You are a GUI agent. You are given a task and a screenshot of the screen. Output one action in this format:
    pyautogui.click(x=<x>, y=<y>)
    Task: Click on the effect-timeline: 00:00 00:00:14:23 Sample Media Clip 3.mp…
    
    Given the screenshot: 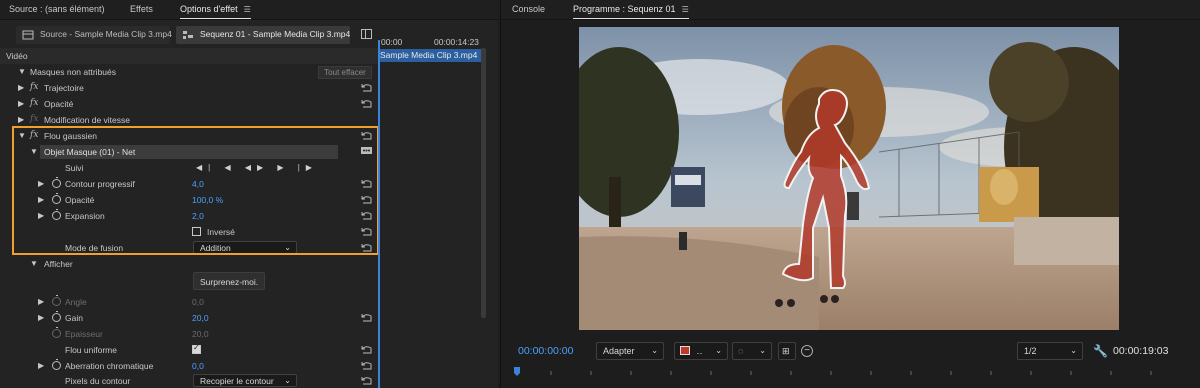 What is the action you would take?
    pyautogui.click(x=432, y=204)
    